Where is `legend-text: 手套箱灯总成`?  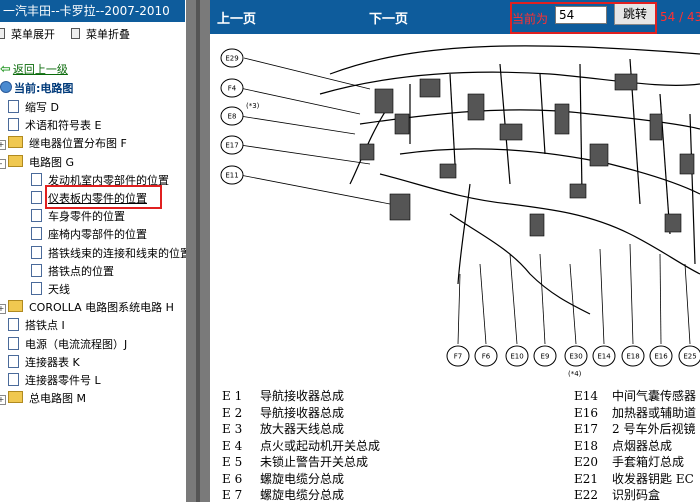 legend-text: 手套箱灯总成 is located at coordinates (648, 462).